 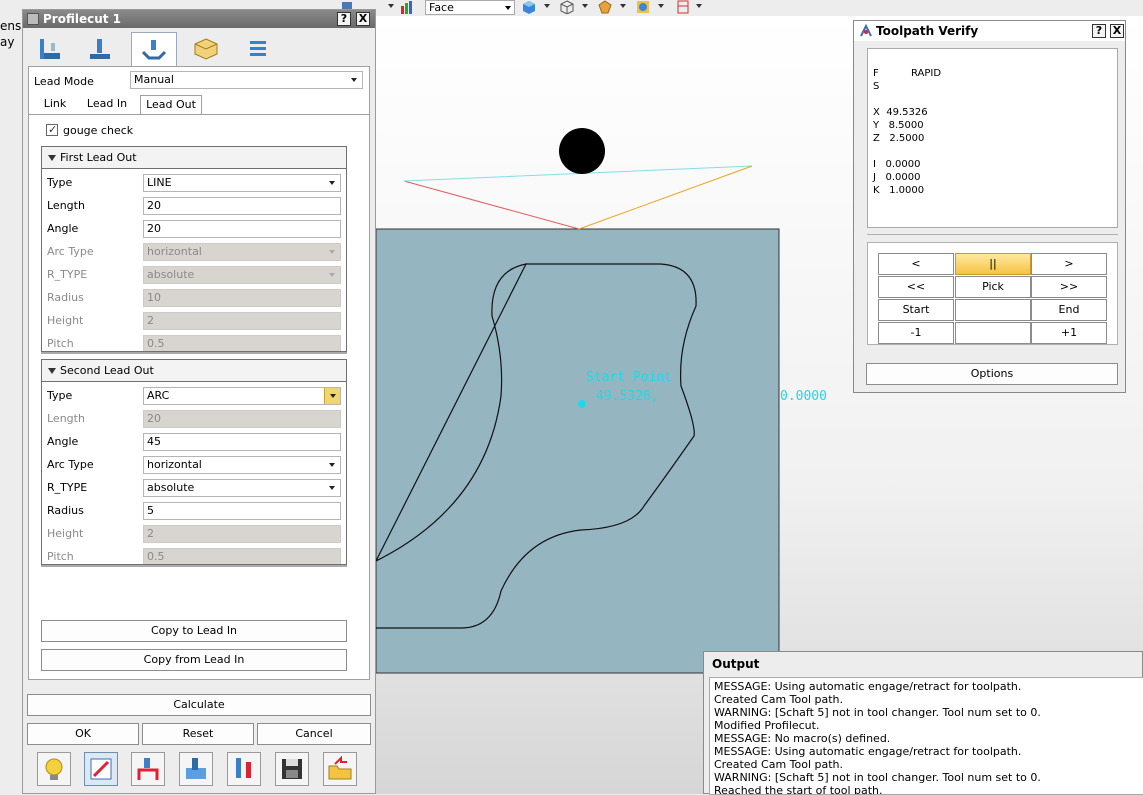 What do you see at coordinates (470, 7) in the screenshot?
I see `face-select: Face` at bounding box center [470, 7].